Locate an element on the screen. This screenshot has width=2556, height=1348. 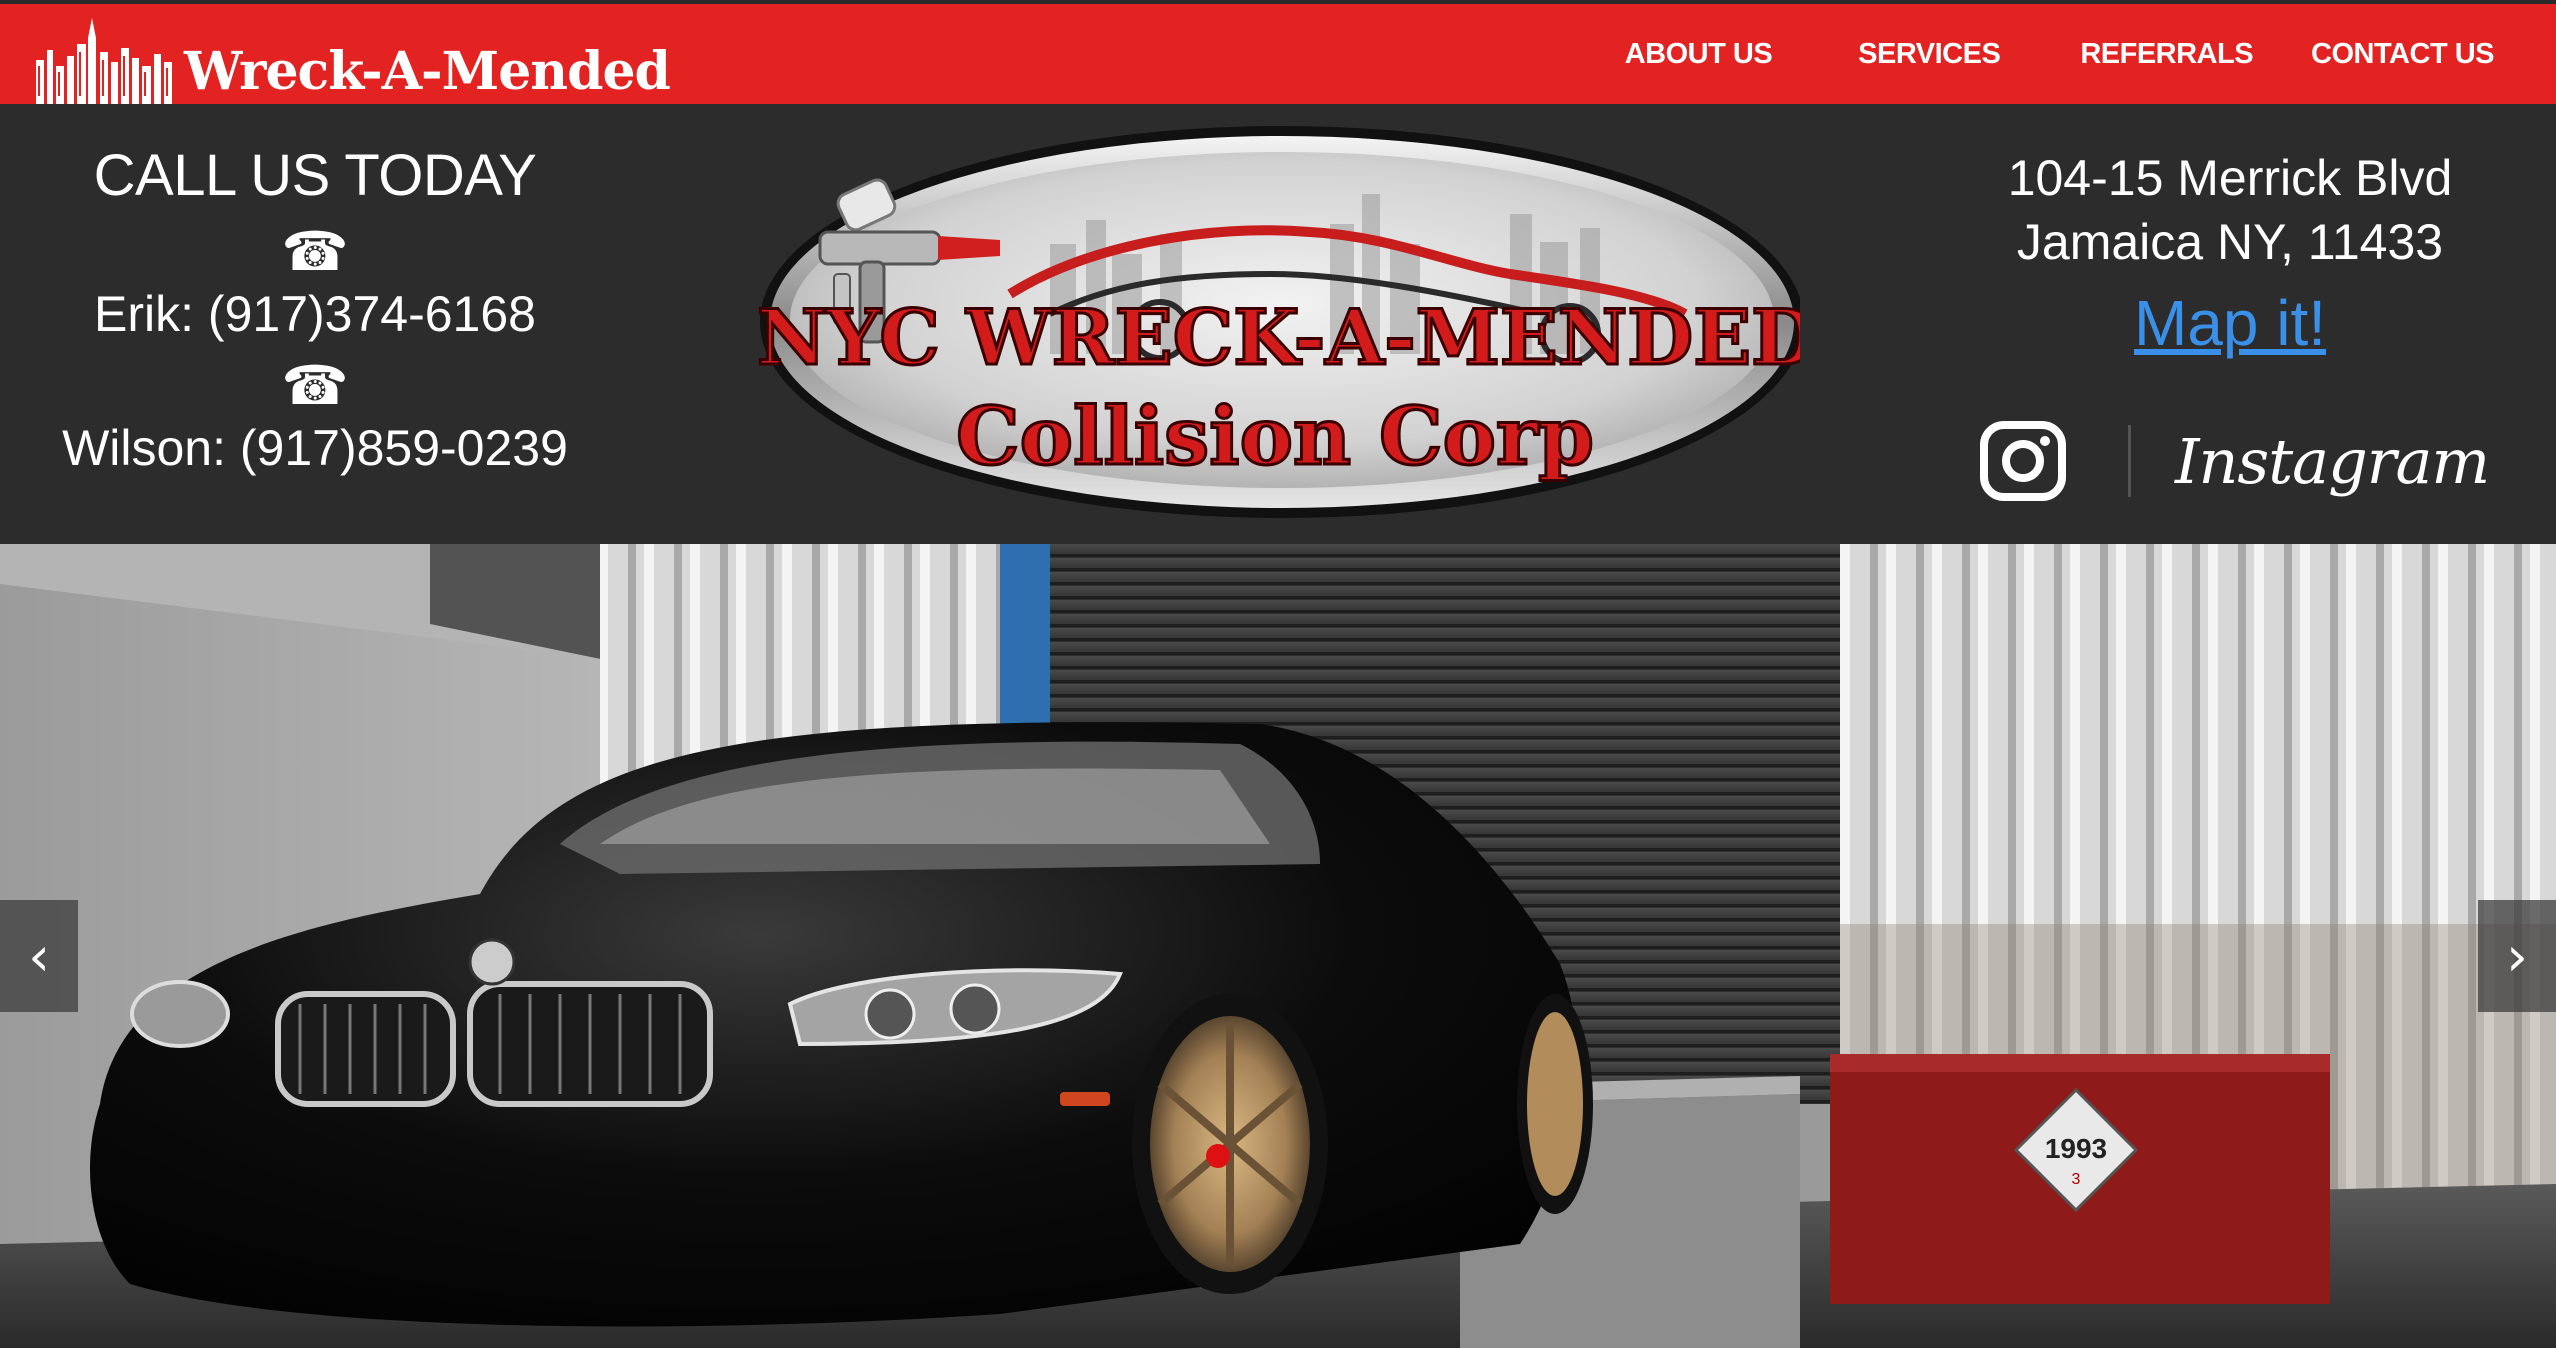
instagram-link: Instagram is located at coordinates (2234, 461).